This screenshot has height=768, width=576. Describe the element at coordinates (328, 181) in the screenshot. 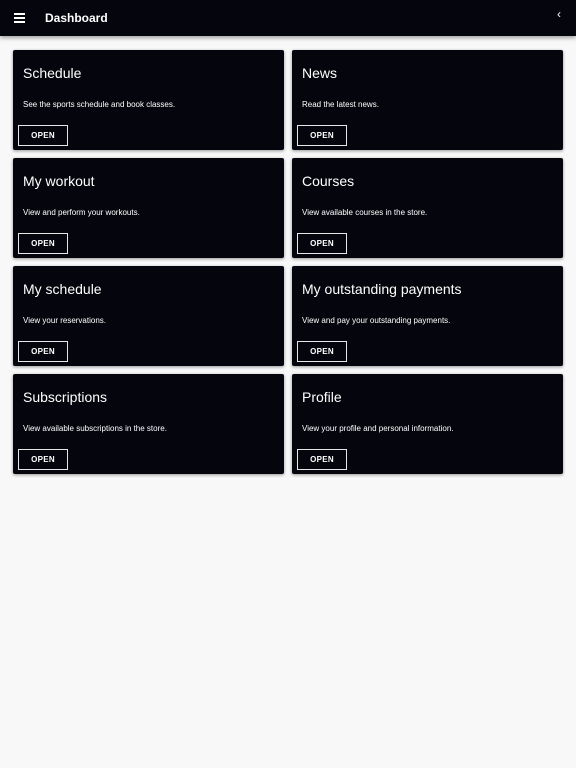

I see `card-title: Courses` at that location.